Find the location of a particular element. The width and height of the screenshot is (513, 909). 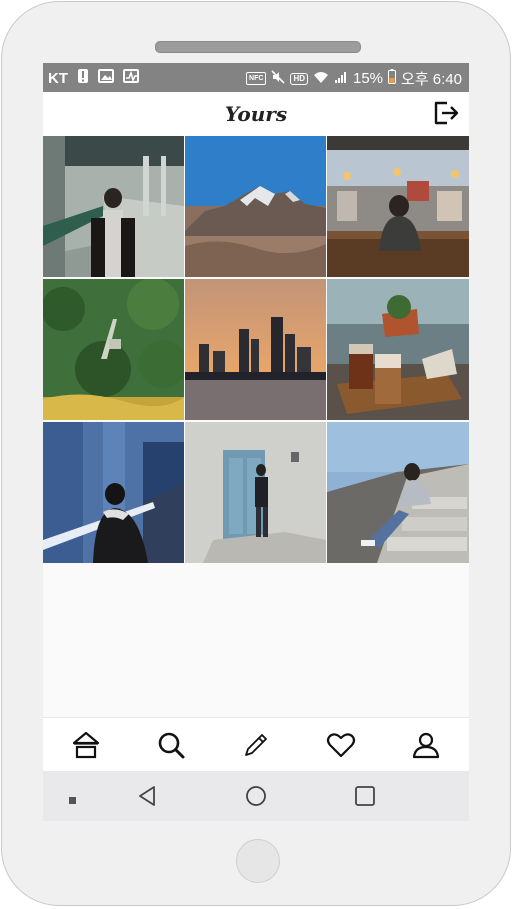

home-circle-icon is located at coordinates (256, 796).